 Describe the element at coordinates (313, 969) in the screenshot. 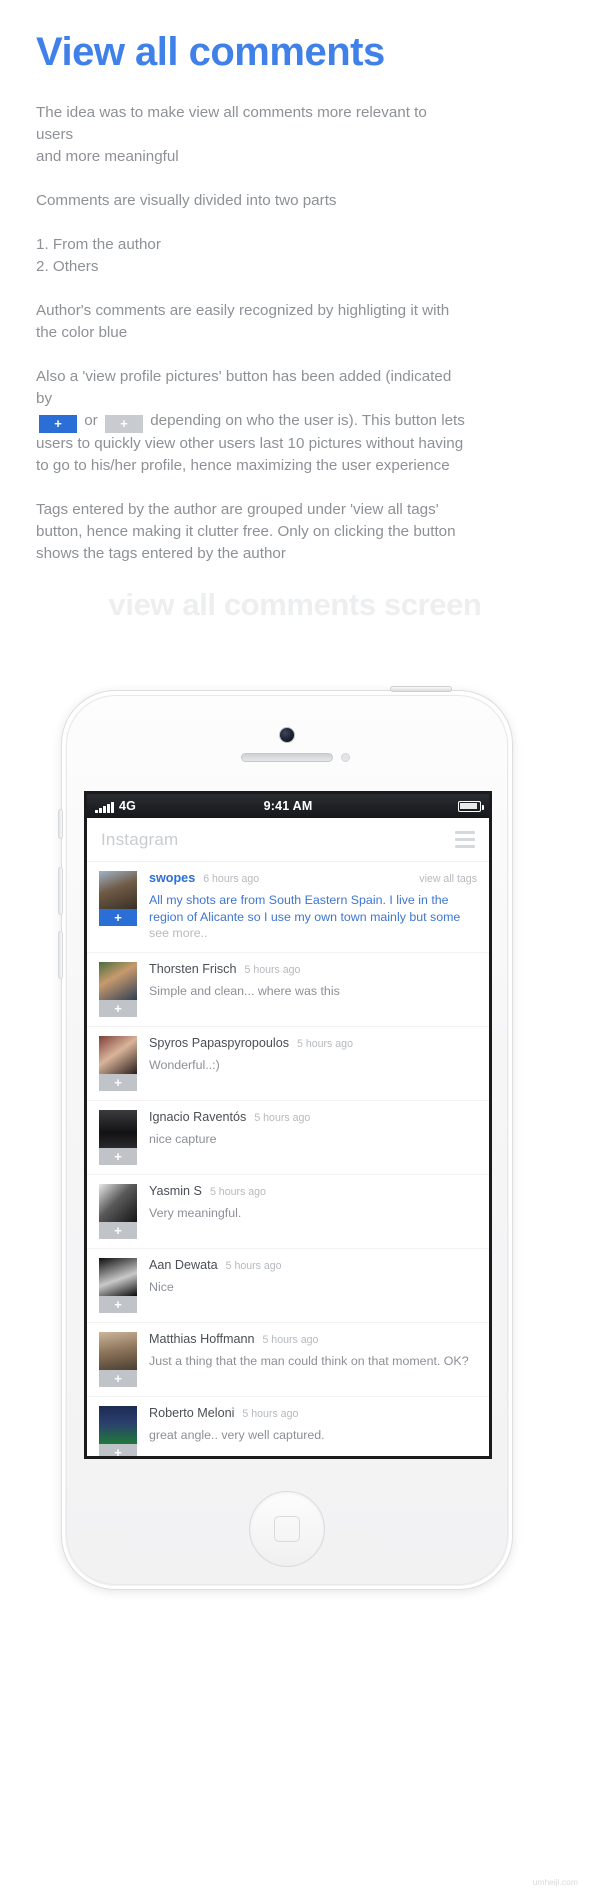

I see `comment-meta: Thorsten Frisch 5 hours ago` at that location.